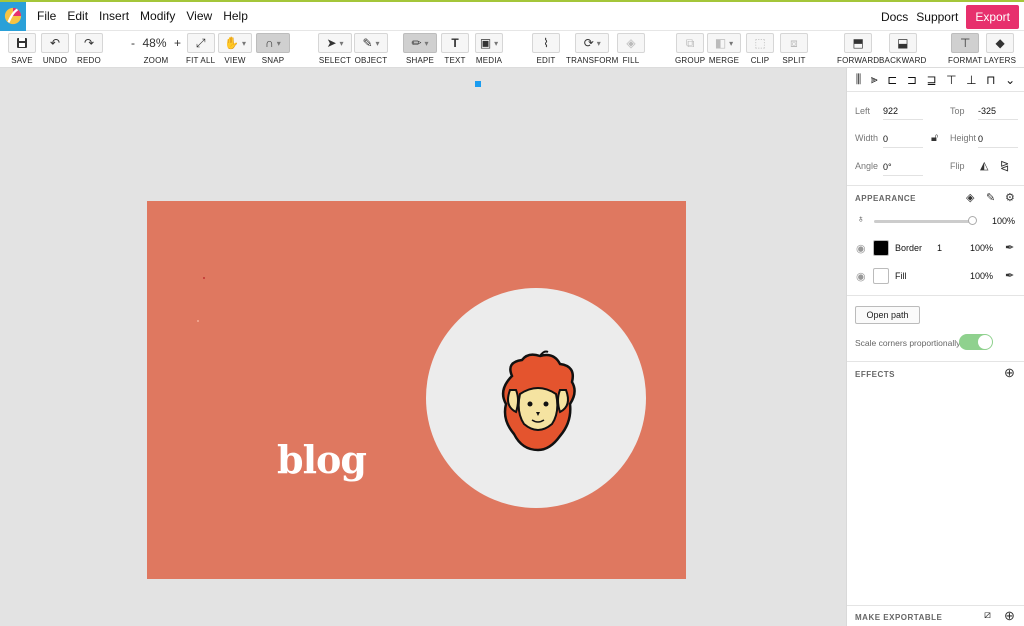  What do you see at coordinates (273, 43) in the screenshot?
I see `magnet-icon: ∩ ▾` at bounding box center [273, 43].